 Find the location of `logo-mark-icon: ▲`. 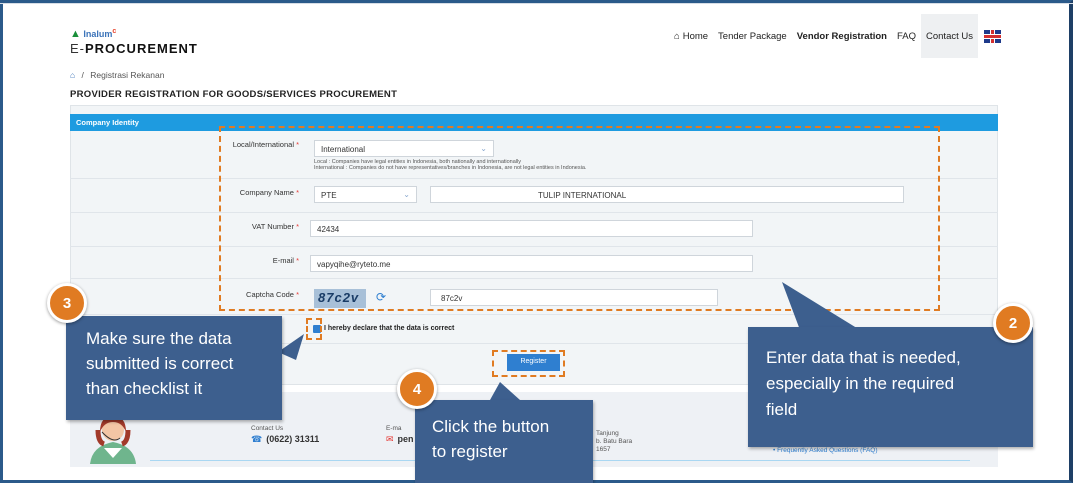

logo-mark-icon: ▲ is located at coordinates (75, 34).